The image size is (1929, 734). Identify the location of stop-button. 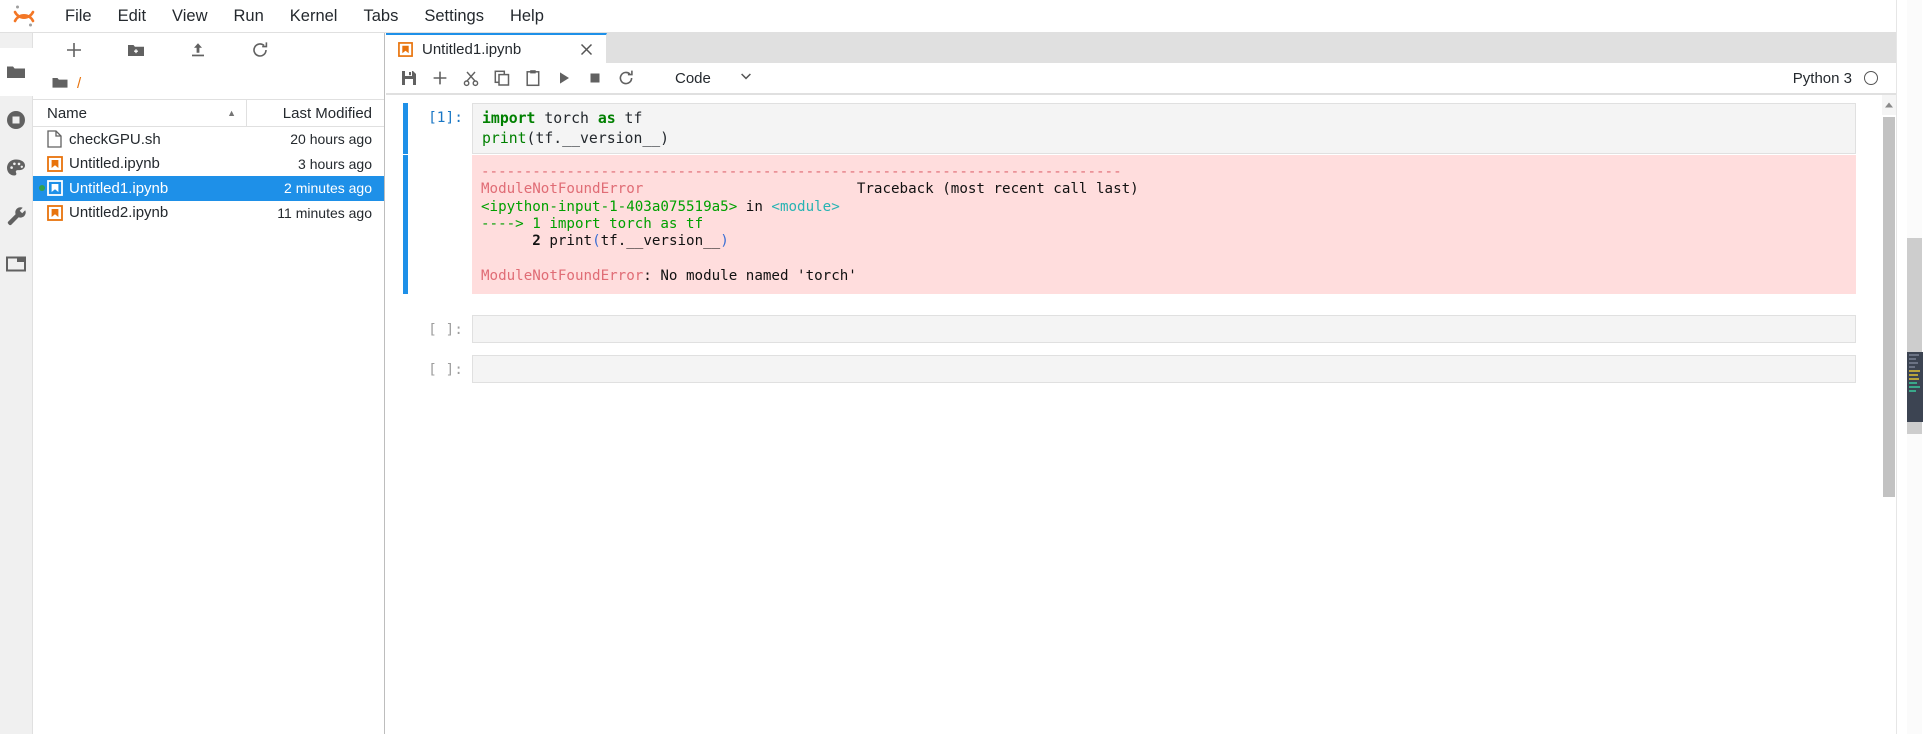
(594, 78).